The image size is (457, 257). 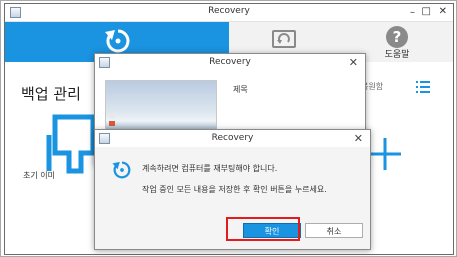 What do you see at coordinates (423, 87) in the screenshot?
I see `list-view-icon` at bounding box center [423, 87].